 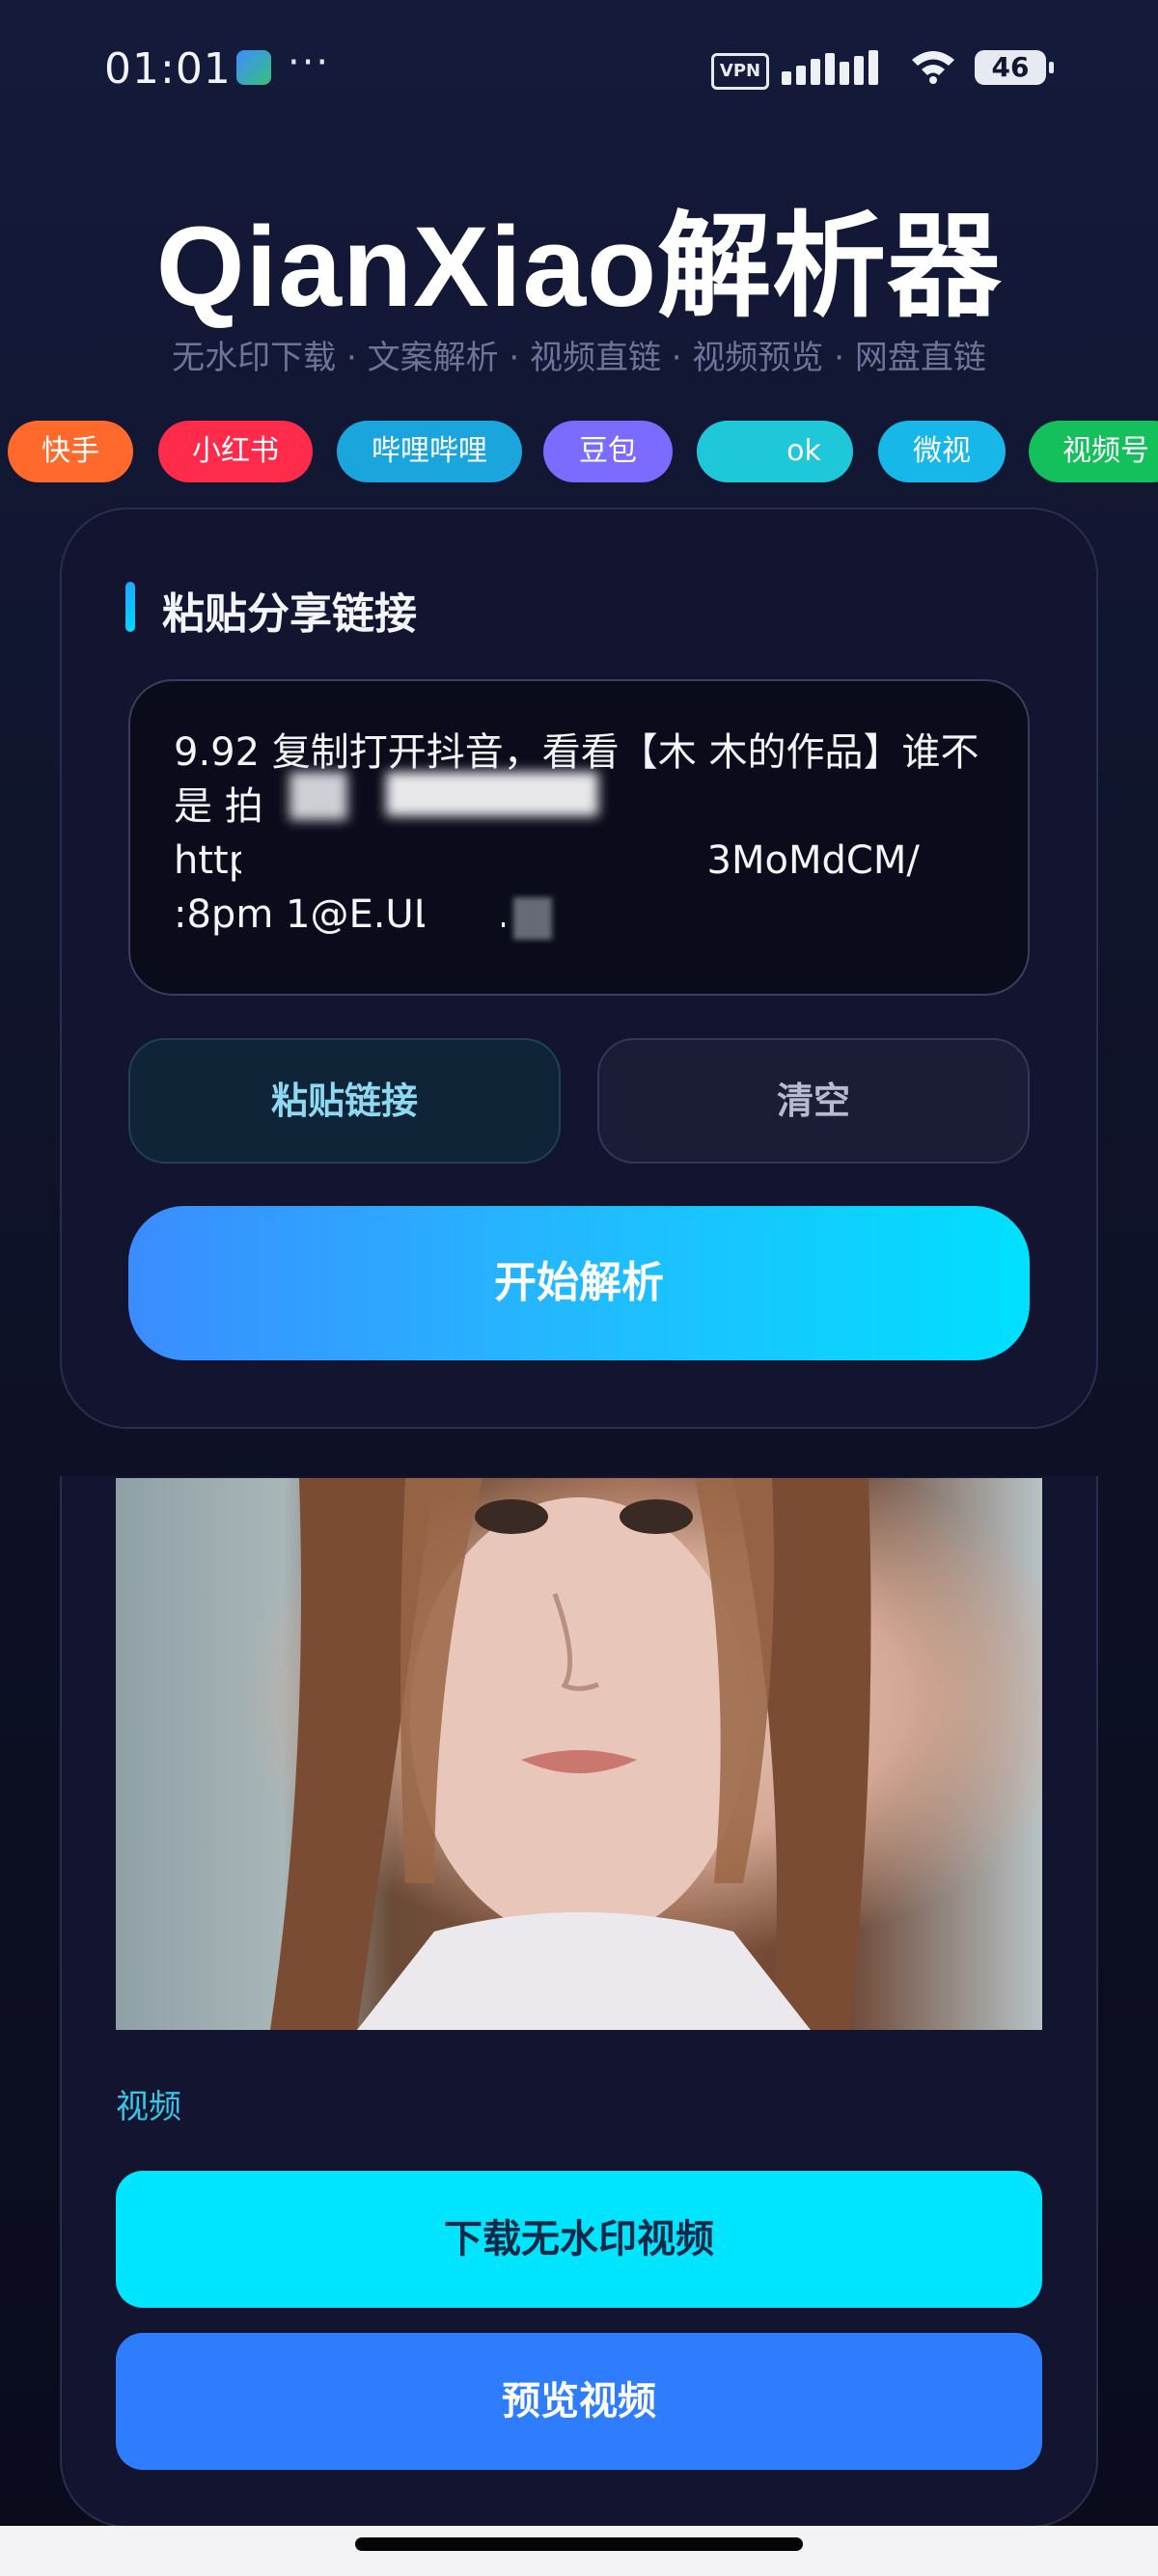 What do you see at coordinates (608, 452) in the screenshot?
I see `platform-chip-doubao: 豆包` at bounding box center [608, 452].